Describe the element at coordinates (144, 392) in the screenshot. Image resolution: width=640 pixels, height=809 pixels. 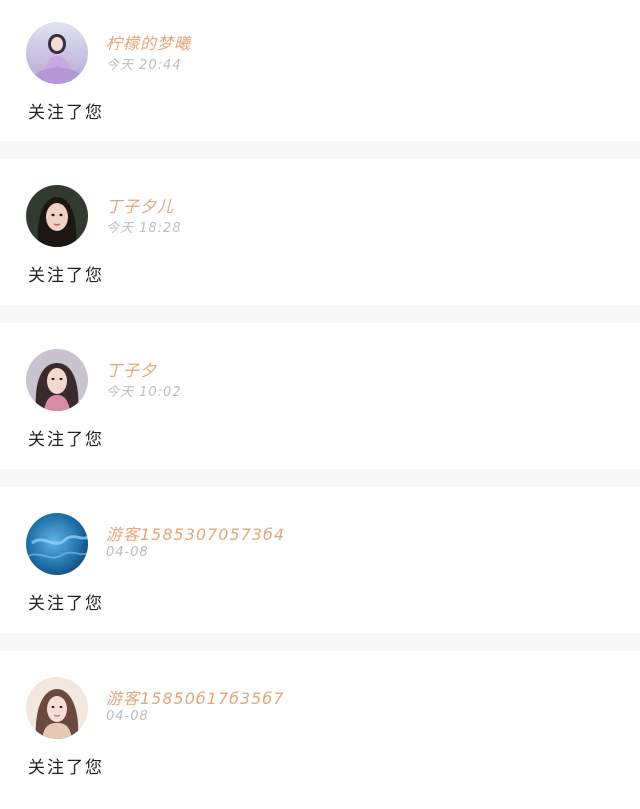
I see `timestamp: 今天 10:02` at that location.